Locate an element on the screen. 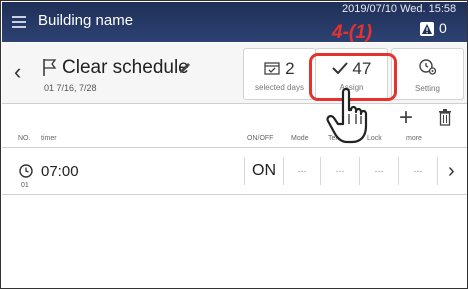 This screenshot has width=468, height=289. alert-icon is located at coordinates (427, 29).